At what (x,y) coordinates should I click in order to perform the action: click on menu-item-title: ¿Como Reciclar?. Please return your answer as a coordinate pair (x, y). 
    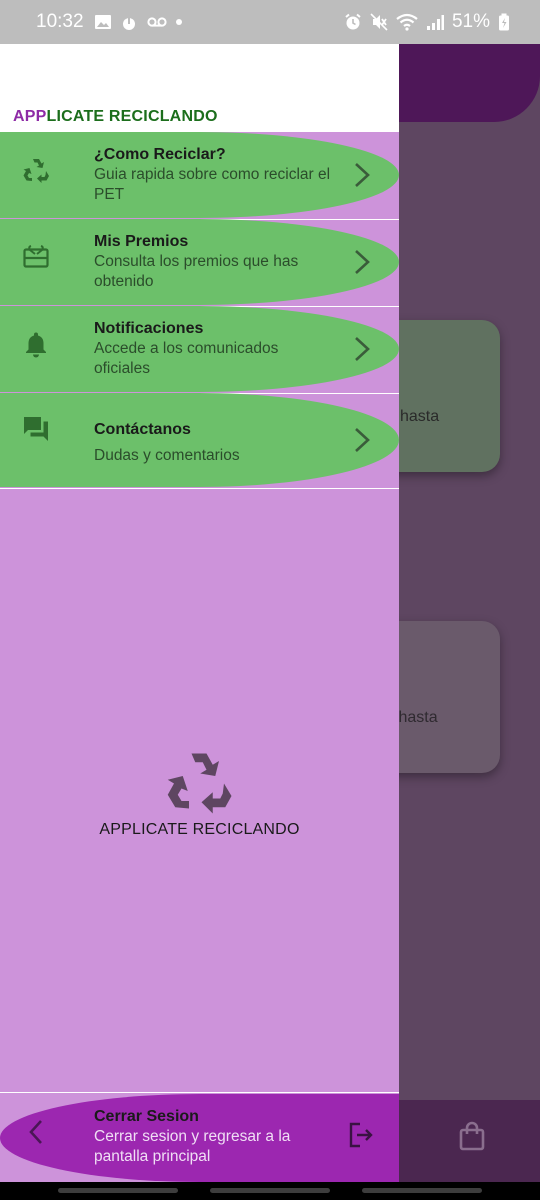
    Looking at the image, I should click on (160, 154).